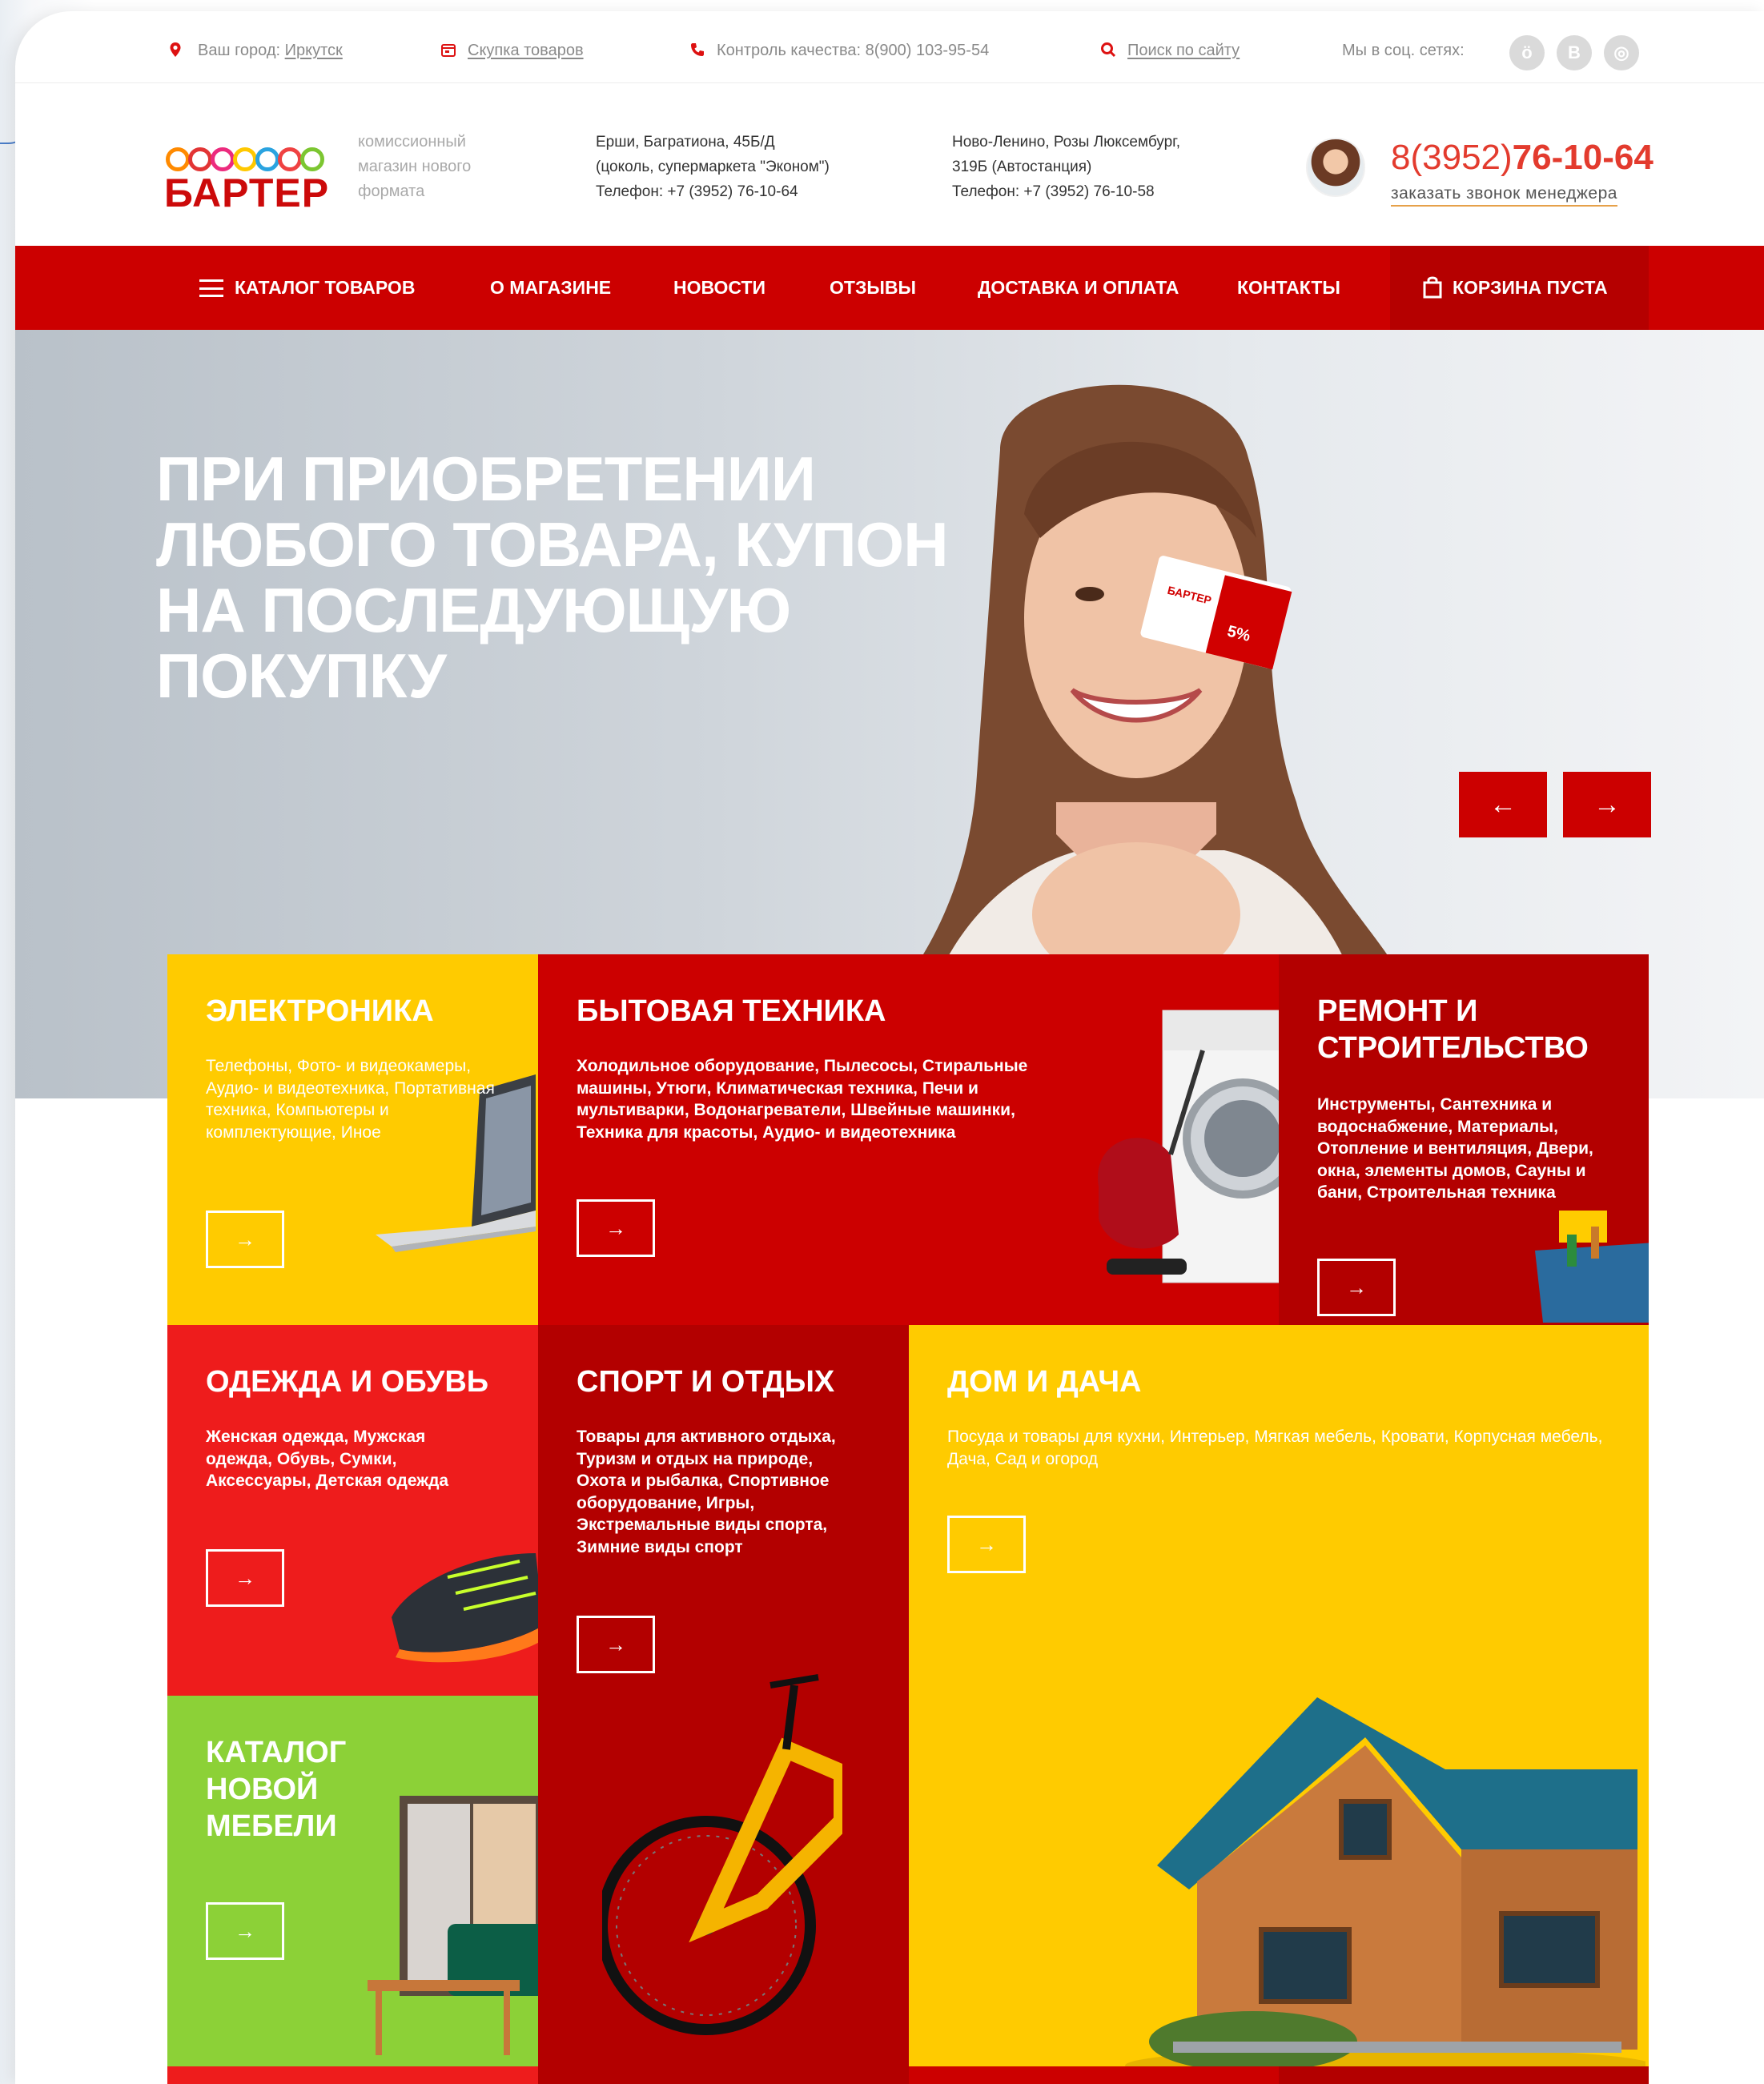  What do you see at coordinates (352, 1881) in the screenshot?
I see `category-furniture: КАТАЛОГ НОВОЙ МЕБЕЛИ →` at bounding box center [352, 1881].